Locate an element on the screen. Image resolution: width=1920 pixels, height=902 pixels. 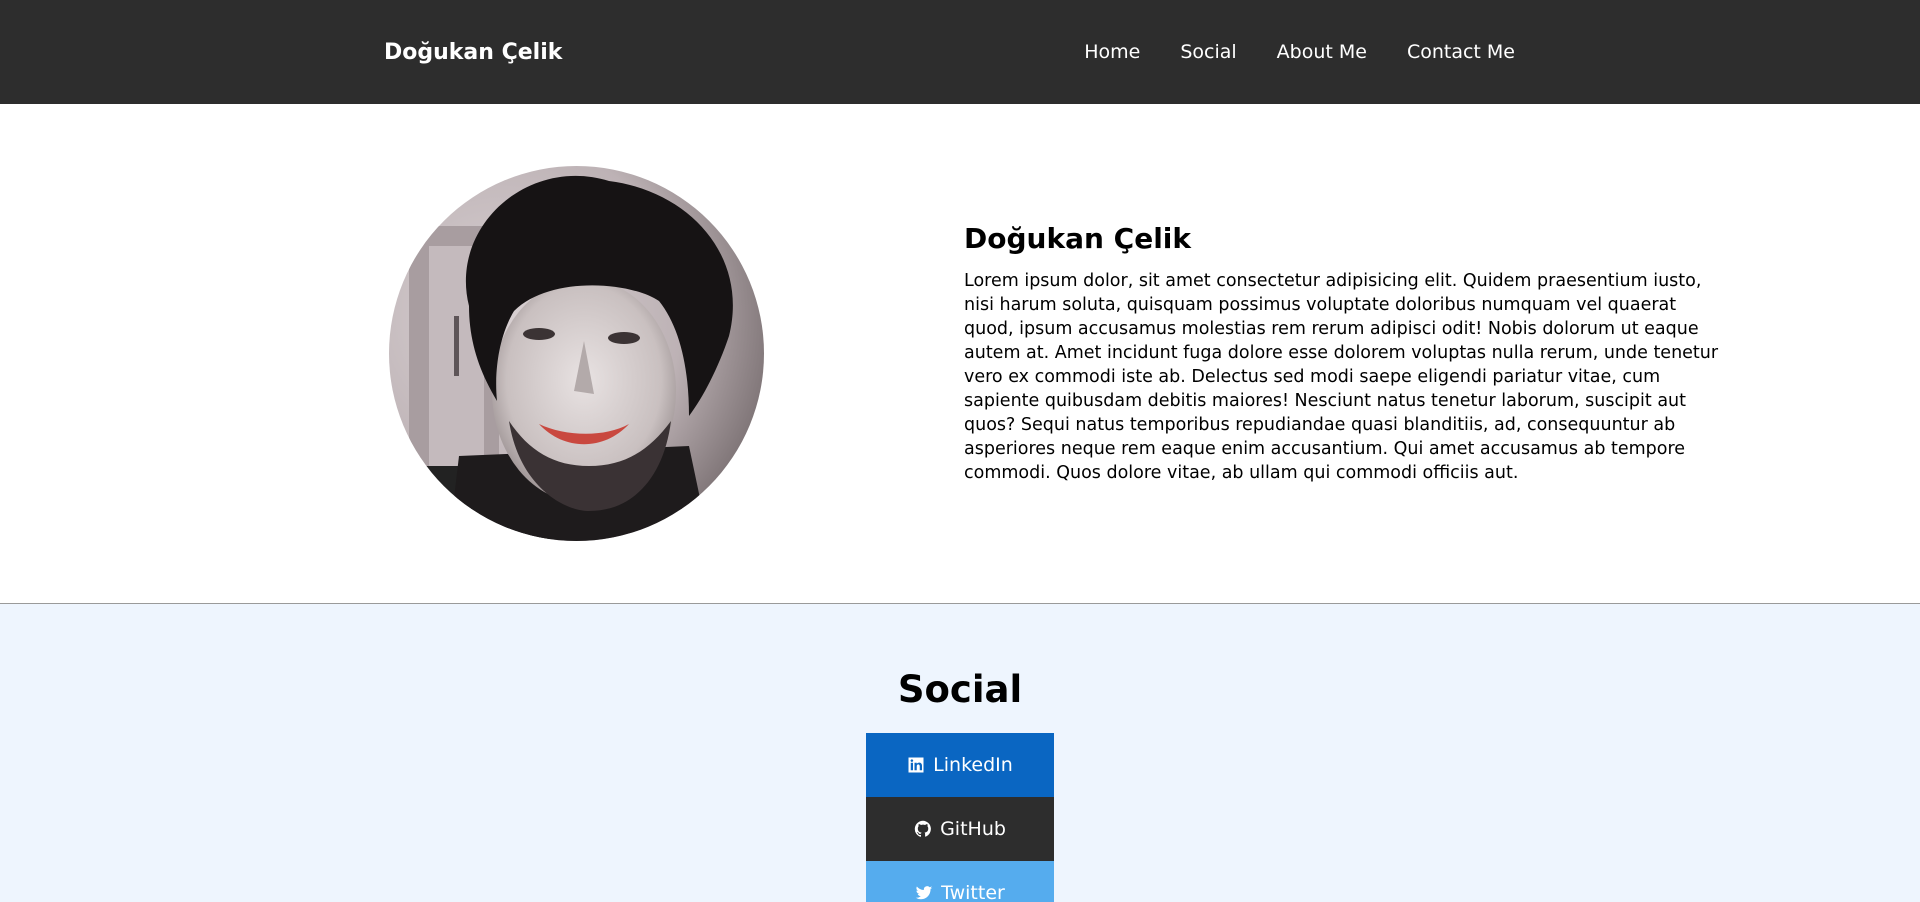
linkedin-button: LinkedIn is located at coordinates (960, 765).